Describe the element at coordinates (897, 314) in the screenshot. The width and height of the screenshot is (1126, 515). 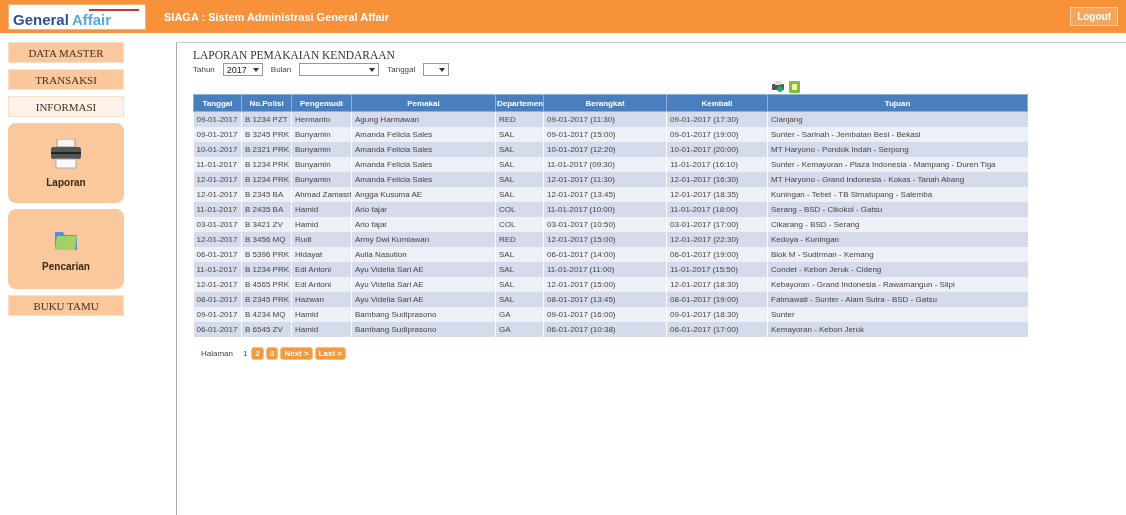
I see `table-cell: Sunter` at that location.